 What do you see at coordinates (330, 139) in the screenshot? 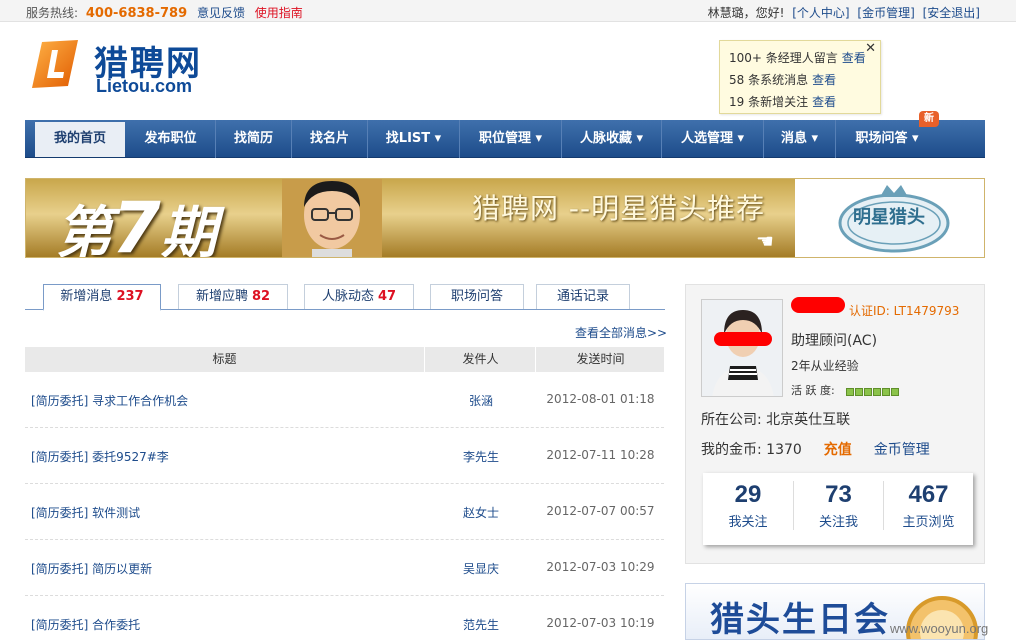
I see `nav-item-find-card: 找名片` at bounding box center [330, 139].